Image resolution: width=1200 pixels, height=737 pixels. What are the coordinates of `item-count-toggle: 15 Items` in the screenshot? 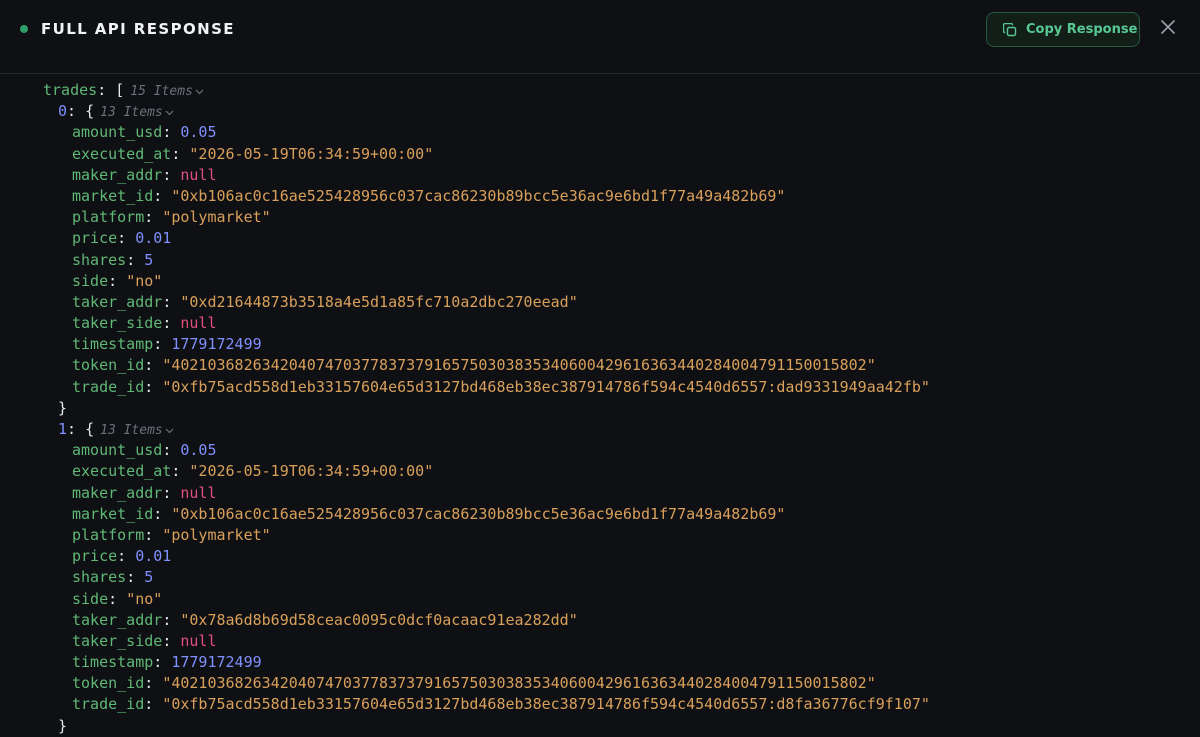 It's located at (161, 91).